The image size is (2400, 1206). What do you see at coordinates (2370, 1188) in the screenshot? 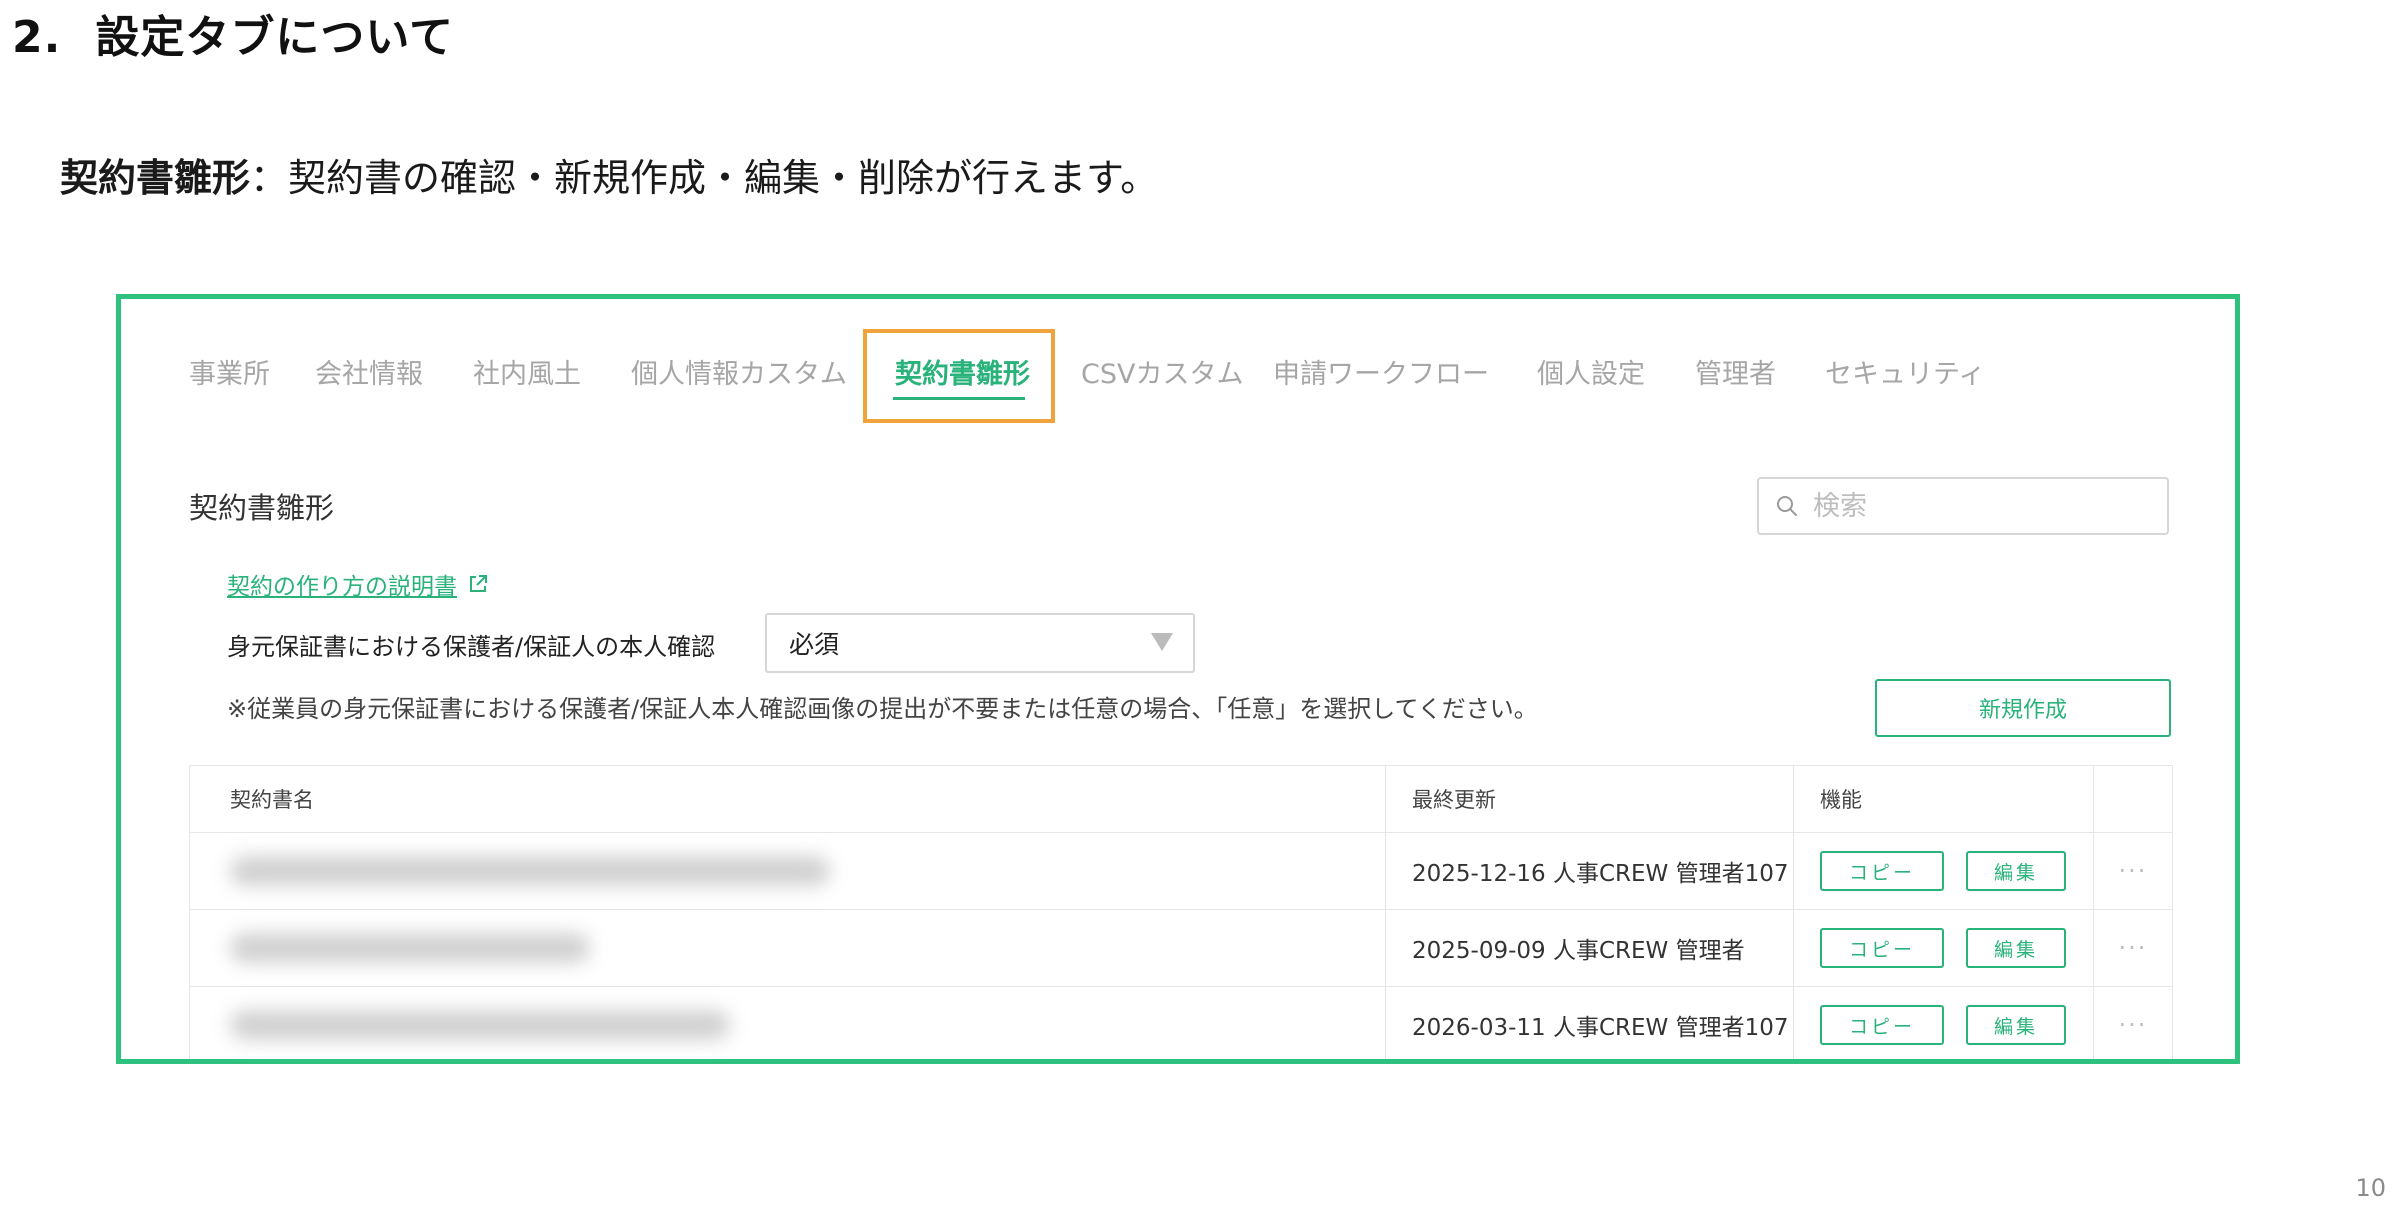
I see `page-number: 10` at bounding box center [2370, 1188].